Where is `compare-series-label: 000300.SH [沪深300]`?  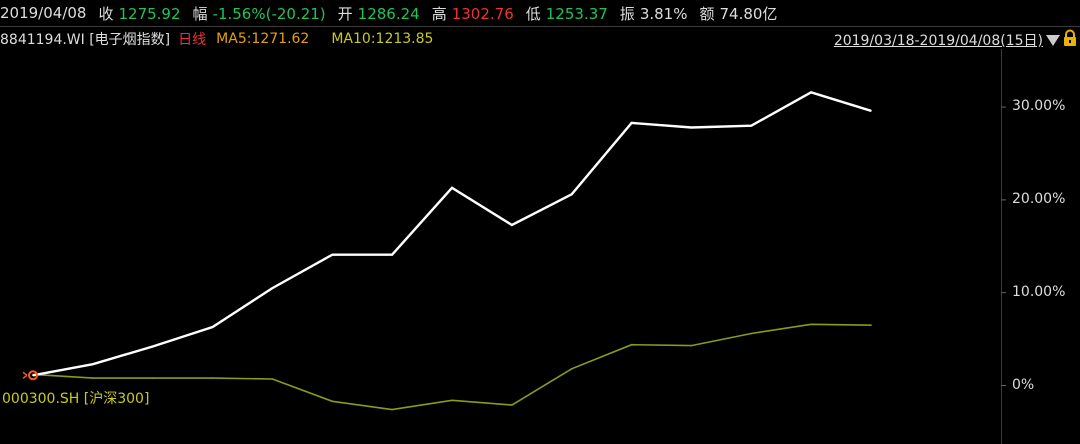
compare-series-label: 000300.SH [沪深300] is located at coordinates (75, 398).